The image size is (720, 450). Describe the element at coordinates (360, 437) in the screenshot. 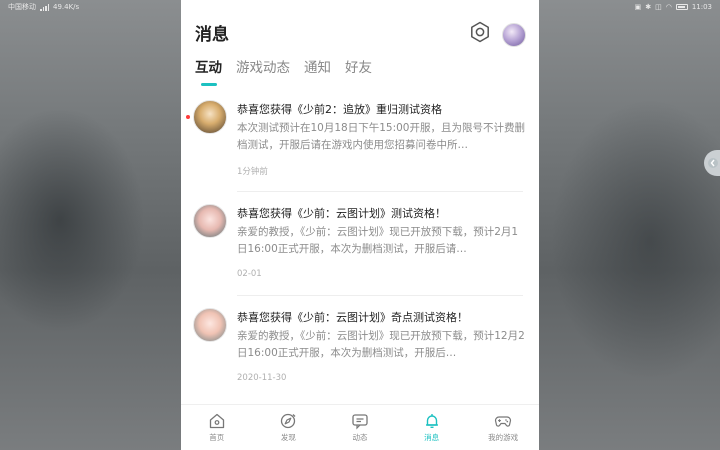

I see `nav-feed-label: 动态` at that location.